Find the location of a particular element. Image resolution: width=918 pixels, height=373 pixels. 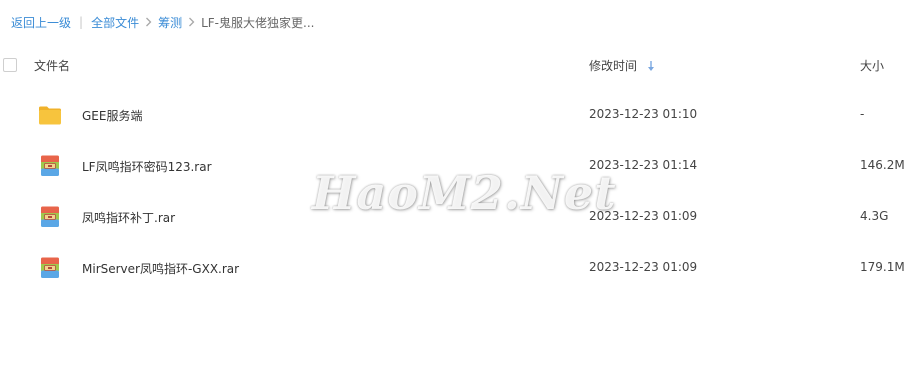

breadcrumb-folder: 筹测 is located at coordinates (170, 22).